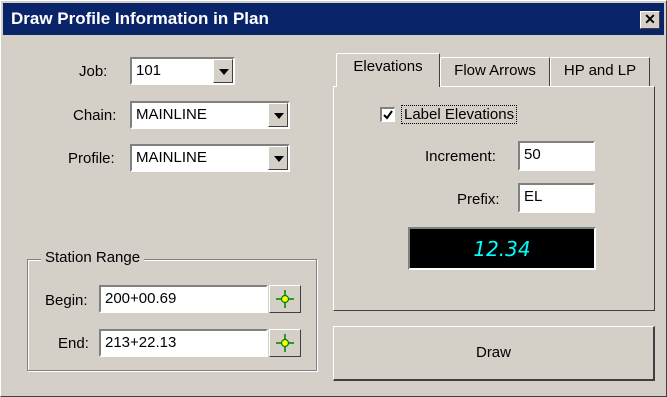 The image size is (667, 397). Describe the element at coordinates (141, 342) in the screenshot. I see `end-station-value: 213+22.13` at that location.